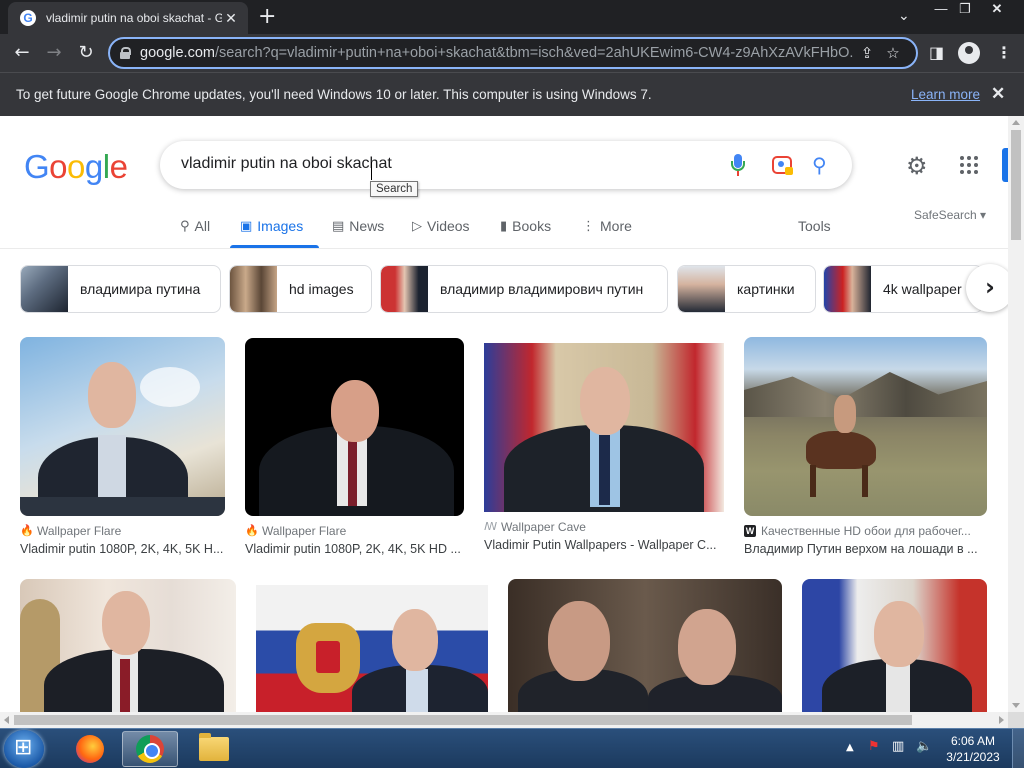 The image size is (1024, 768). I want to click on forward-arrow-icon: →, so click(54, 53).